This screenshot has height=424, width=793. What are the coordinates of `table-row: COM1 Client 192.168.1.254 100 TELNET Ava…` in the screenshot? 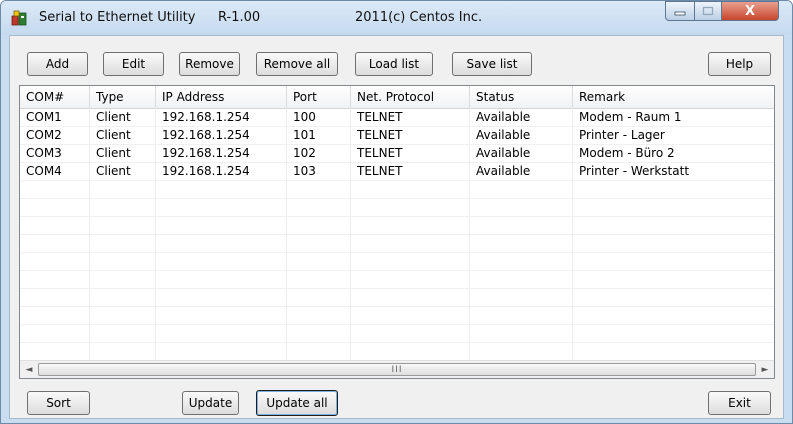 It's located at (397, 117).